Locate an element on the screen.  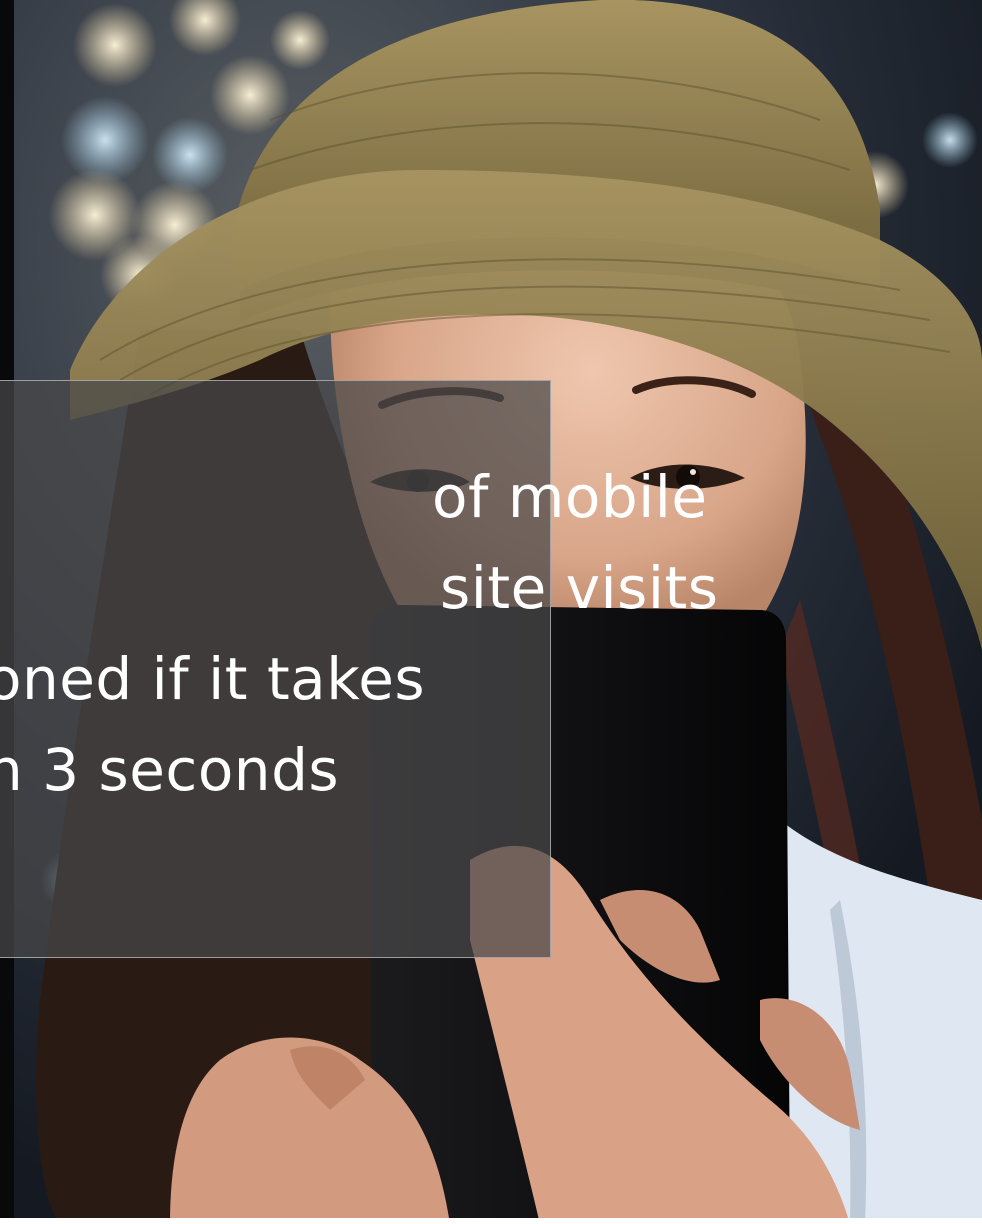
stat-text-line-2: site visits is located at coordinates (579, 588).